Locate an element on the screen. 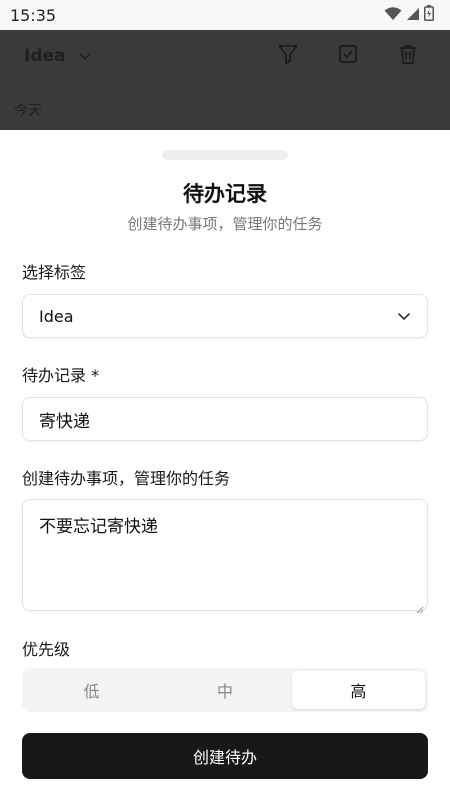 The height and width of the screenshot is (800, 450). tag-dropdown-value: Idea is located at coordinates (56, 316).